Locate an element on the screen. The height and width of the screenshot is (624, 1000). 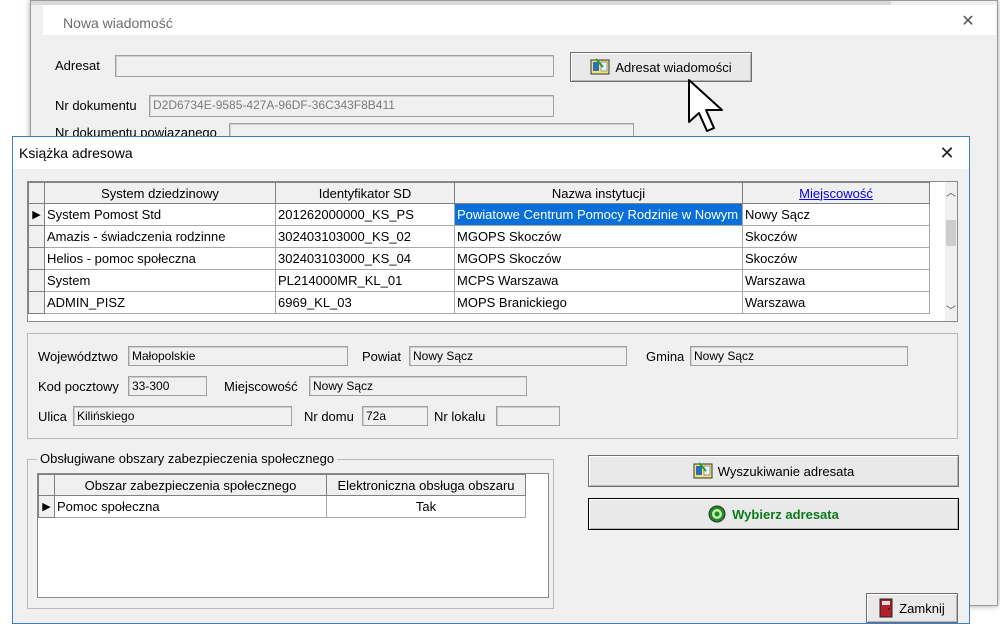
address-book-title: Książka adresowa is located at coordinates (76, 153).